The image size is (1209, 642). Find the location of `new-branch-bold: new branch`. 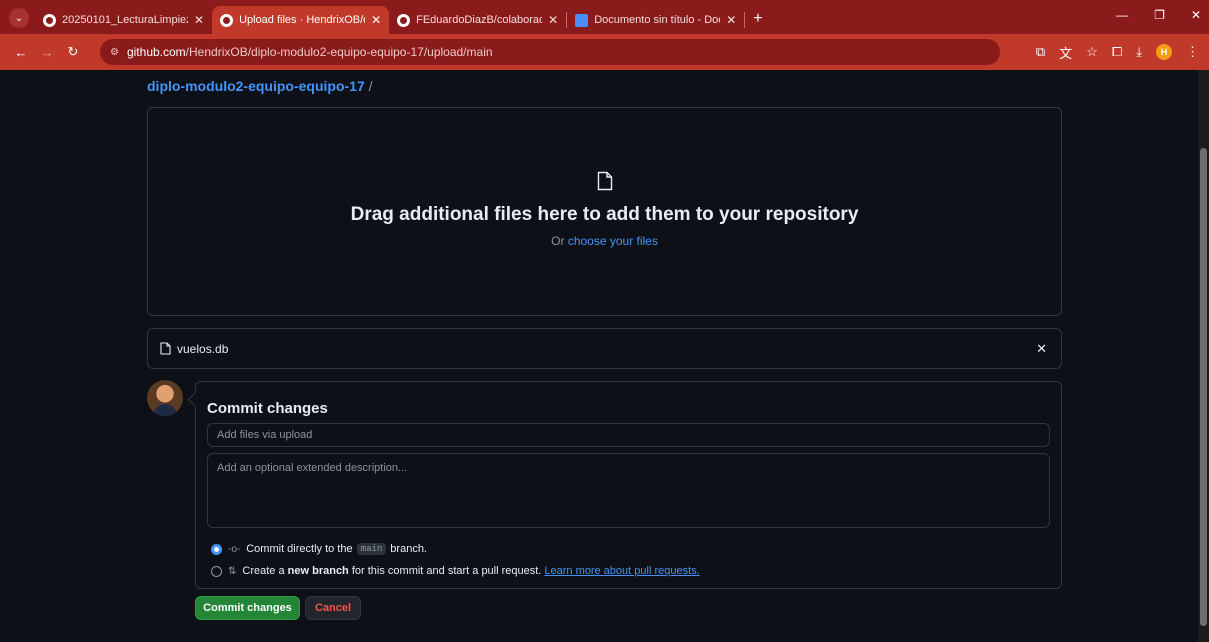

new-branch-bold: new branch is located at coordinates (318, 571).